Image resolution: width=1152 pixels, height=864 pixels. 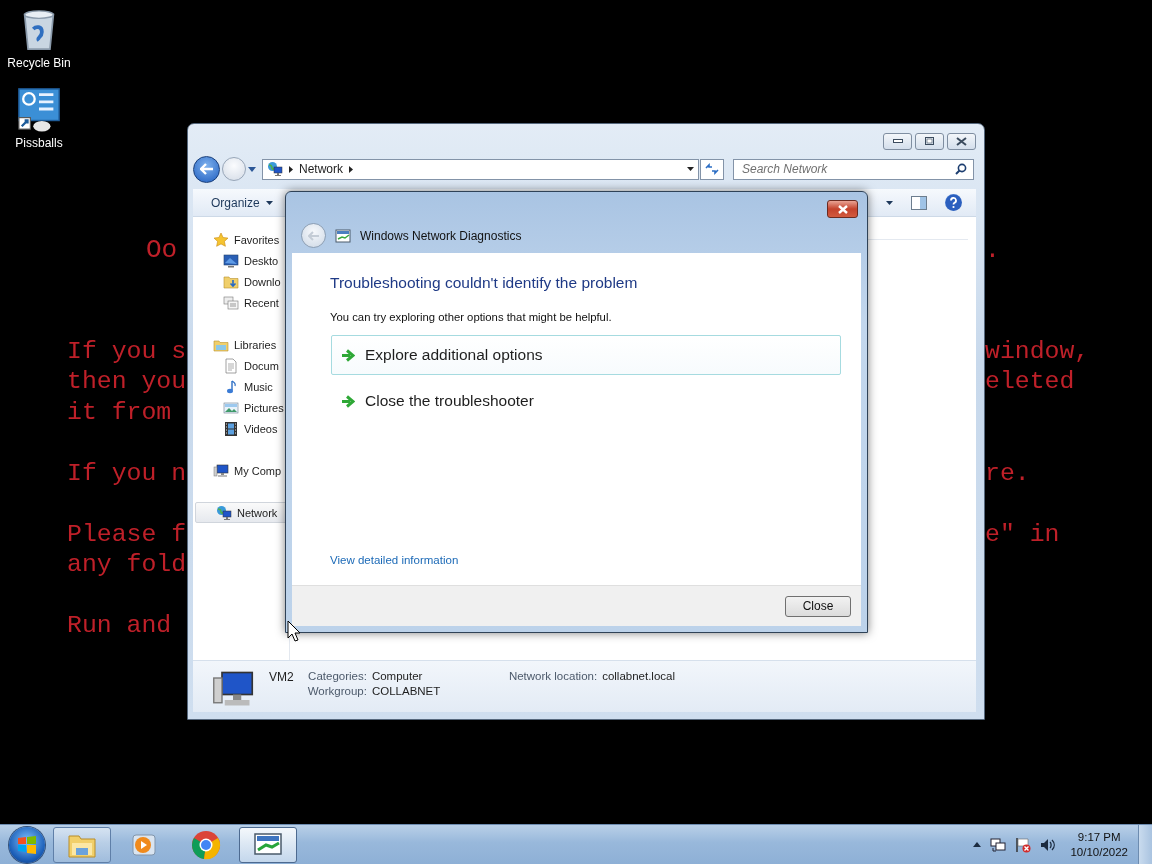 I want to click on refresh-button, so click(x=712, y=169).